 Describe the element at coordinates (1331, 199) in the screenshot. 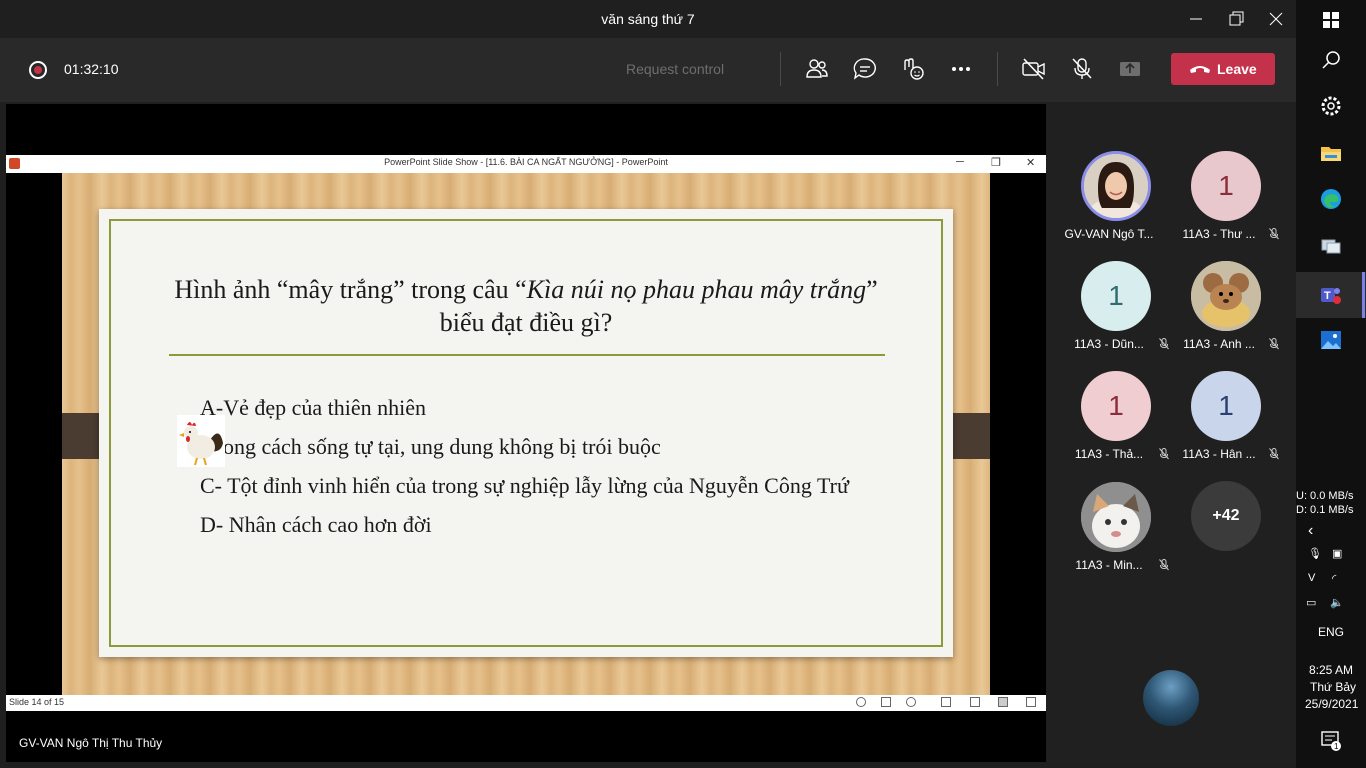

I see `edge-icon` at that location.